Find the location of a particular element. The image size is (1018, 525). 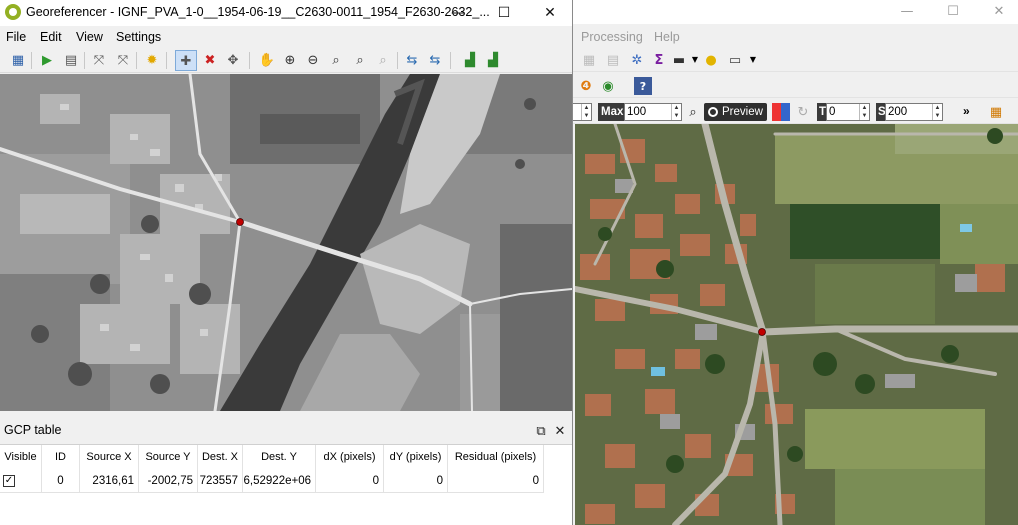

menu-settings: Settings is located at coordinates (138, 37).